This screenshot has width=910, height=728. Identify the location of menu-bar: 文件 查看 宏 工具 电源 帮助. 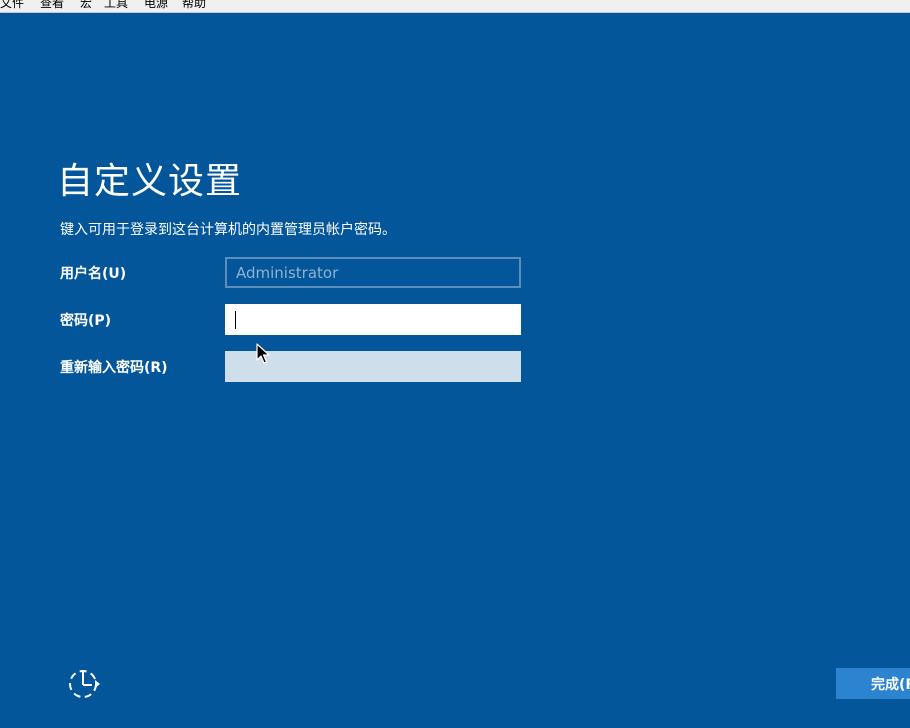
(455, 6).